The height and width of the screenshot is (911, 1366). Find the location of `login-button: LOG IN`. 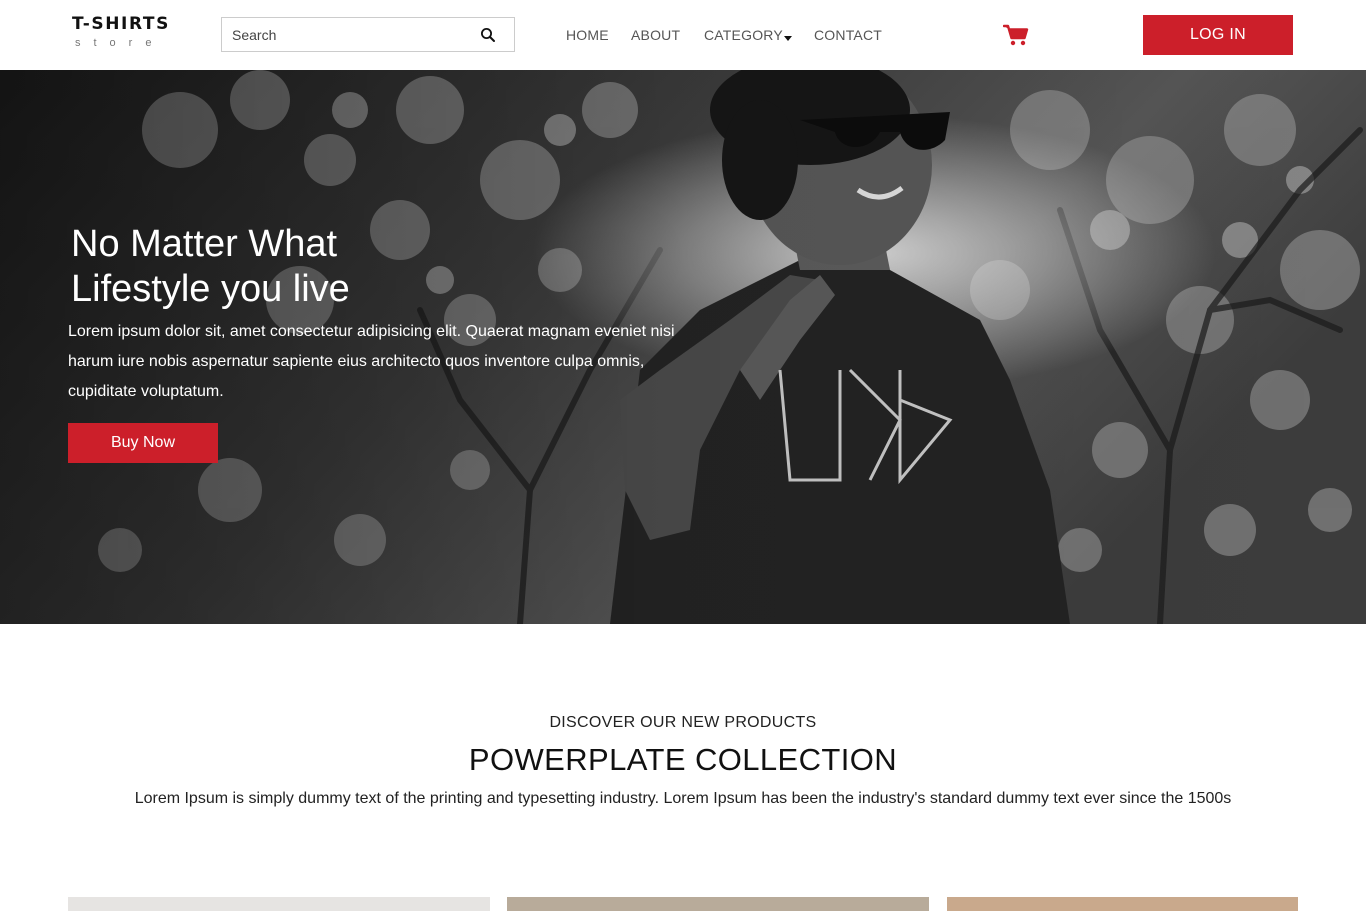

login-button: LOG IN is located at coordinates (1218, 35).